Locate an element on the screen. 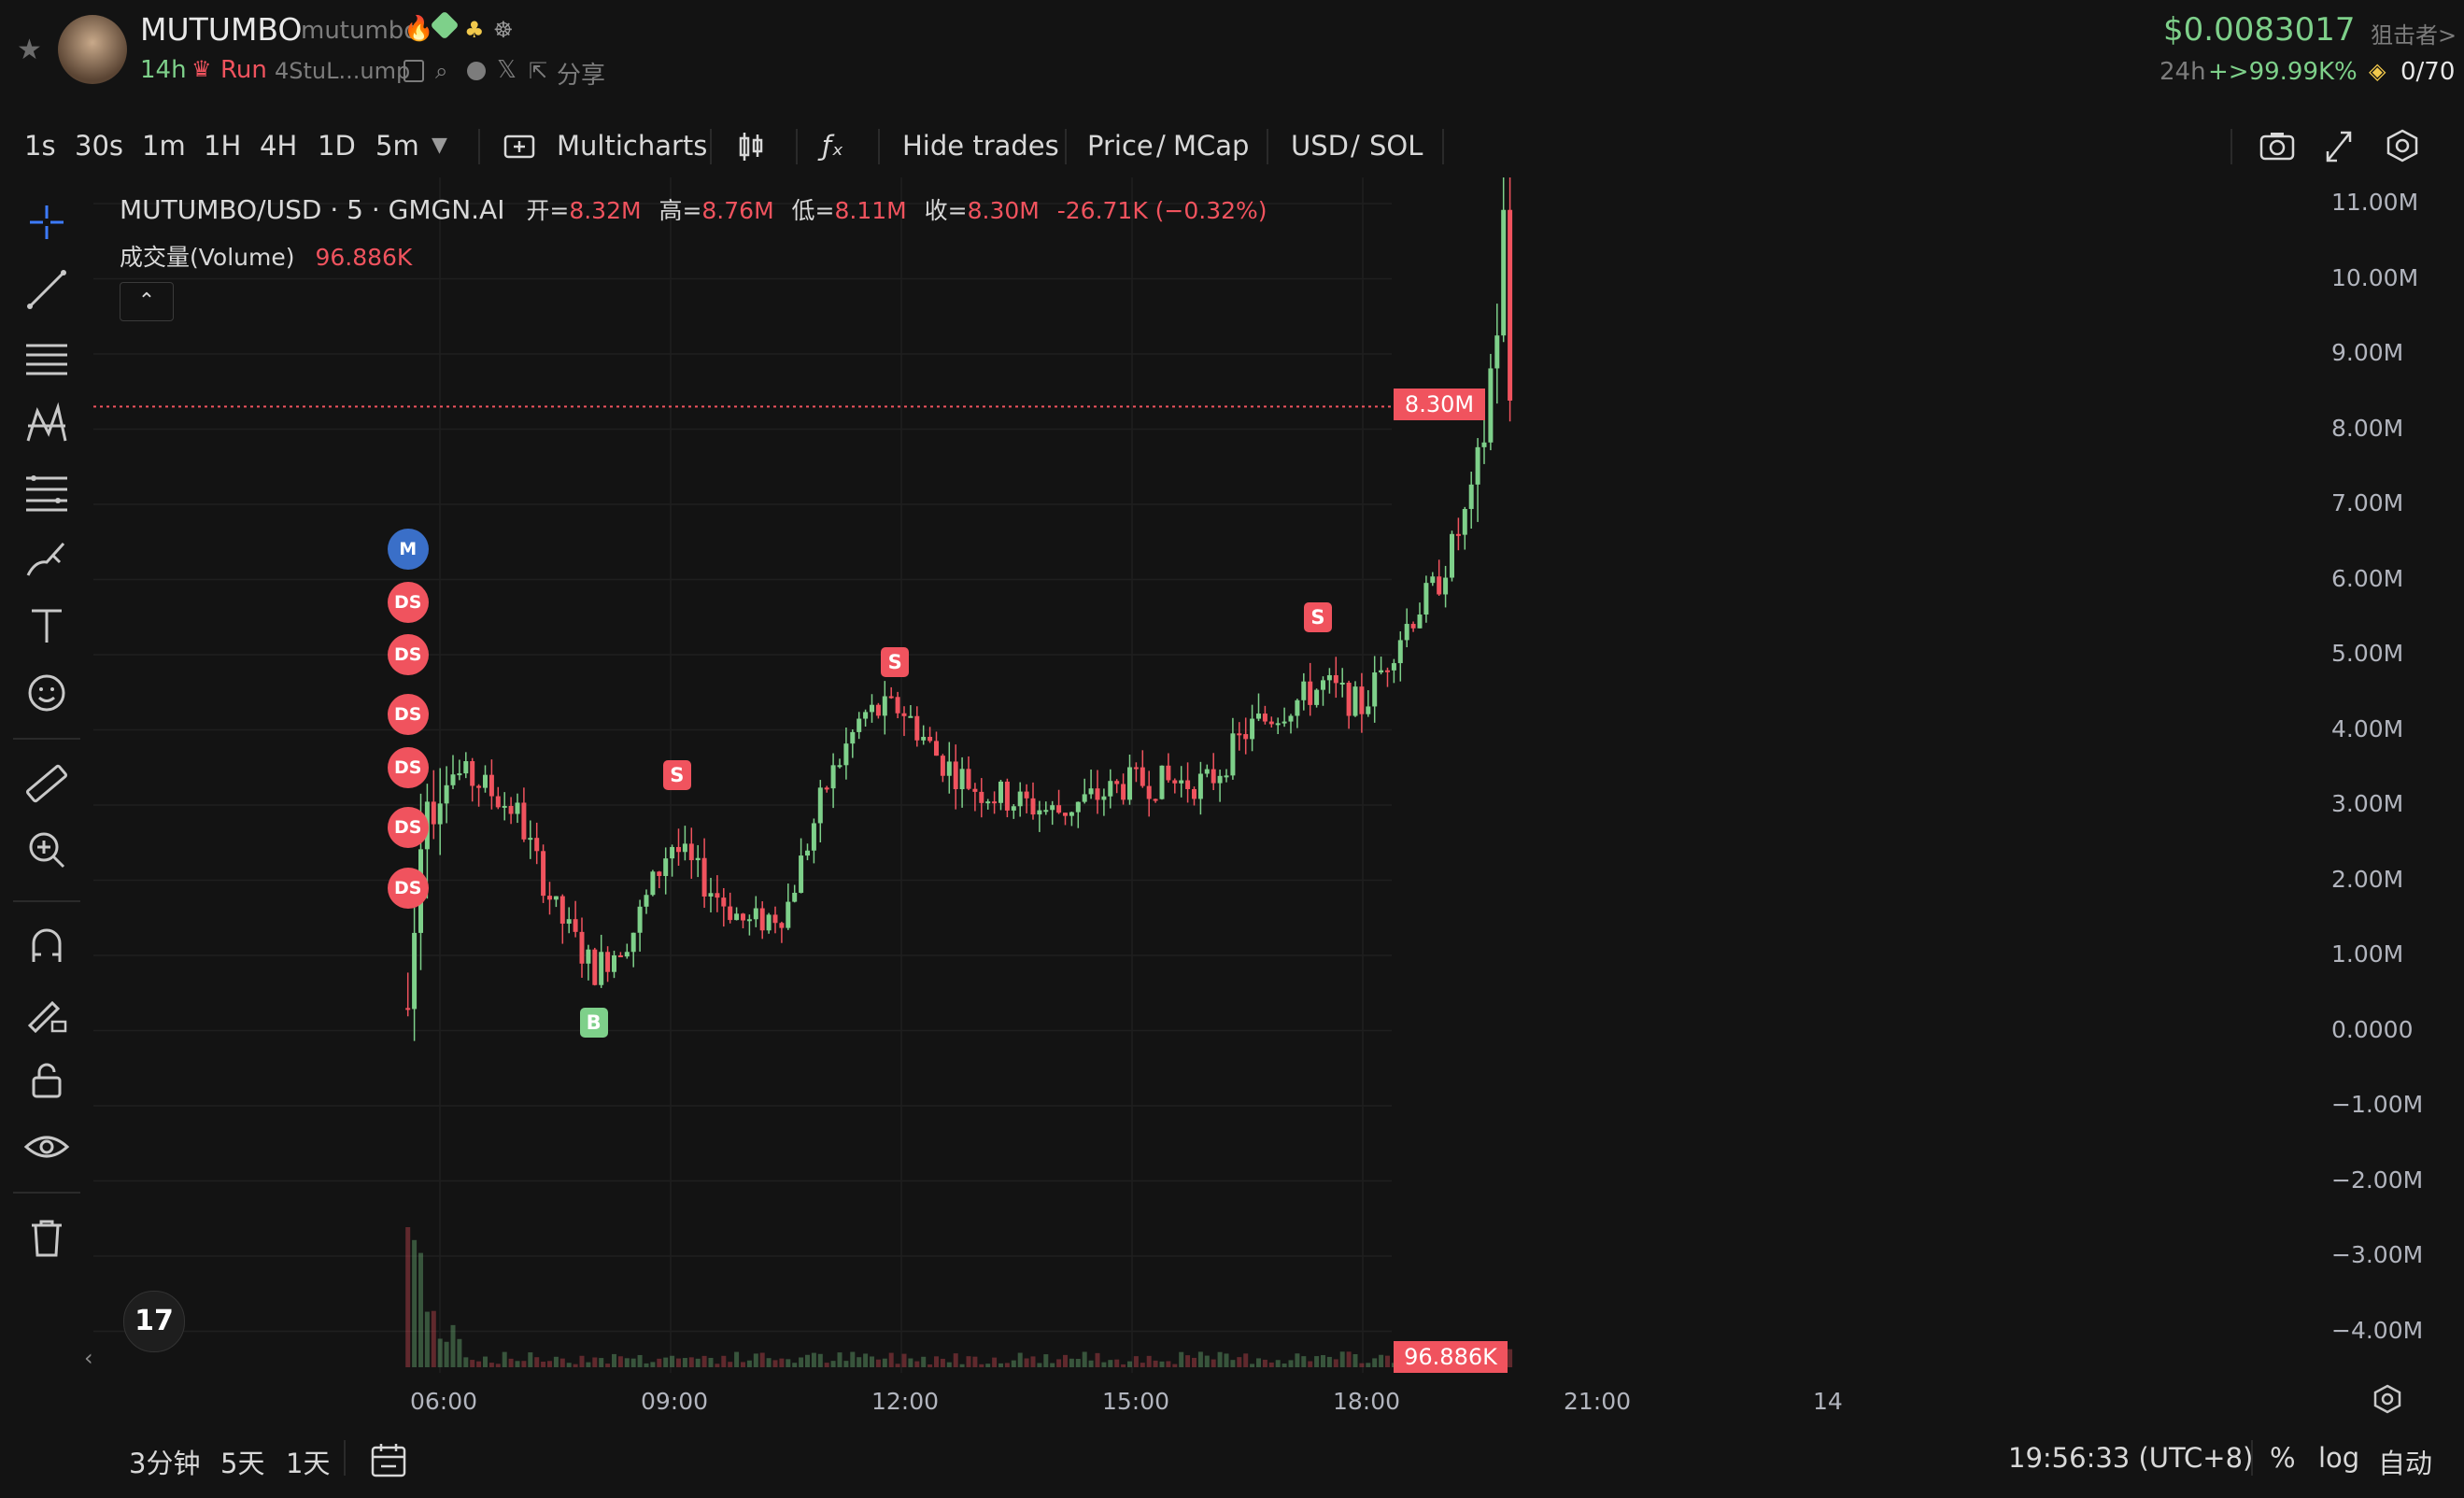 The image size is (2464, 1498). buy-marker: B is located at coordinates (593, 1023).